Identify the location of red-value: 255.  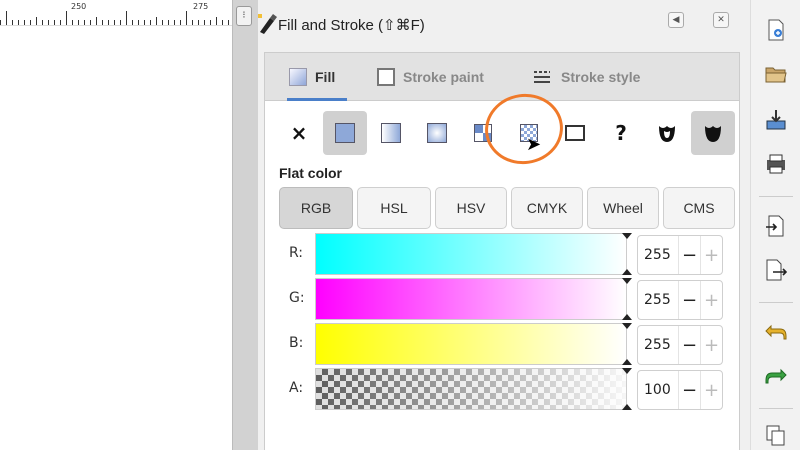
(658, 255).